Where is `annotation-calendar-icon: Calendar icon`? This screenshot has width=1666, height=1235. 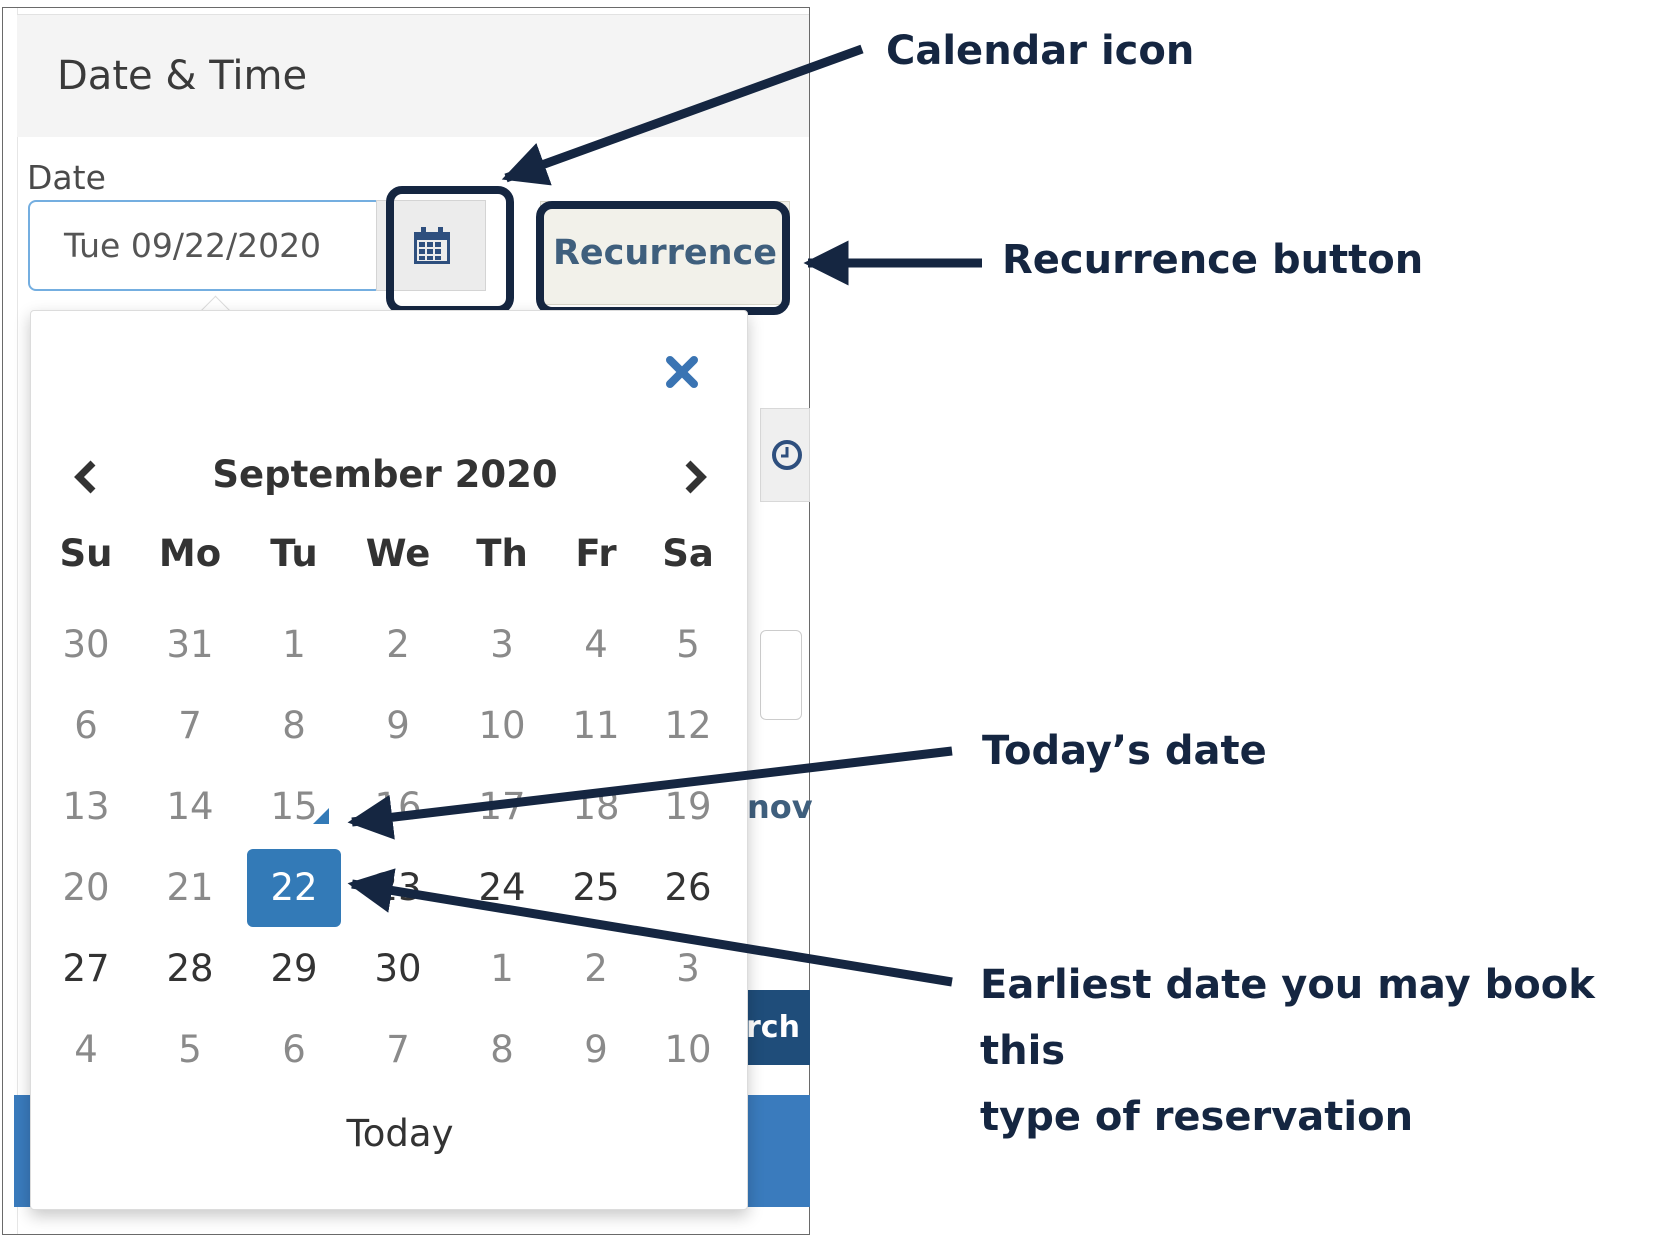 annotation-calendar-icon: Calendar icon is located at coordinates (1040, 51).